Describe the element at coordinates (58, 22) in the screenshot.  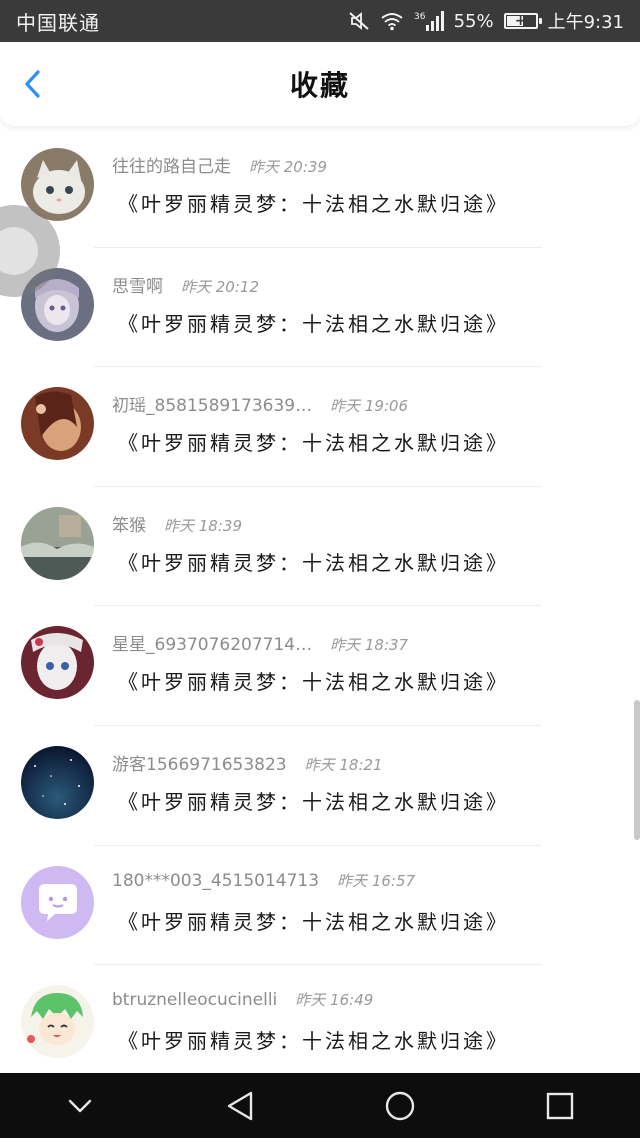
I see `carrier-label: 中国联通` at that location.